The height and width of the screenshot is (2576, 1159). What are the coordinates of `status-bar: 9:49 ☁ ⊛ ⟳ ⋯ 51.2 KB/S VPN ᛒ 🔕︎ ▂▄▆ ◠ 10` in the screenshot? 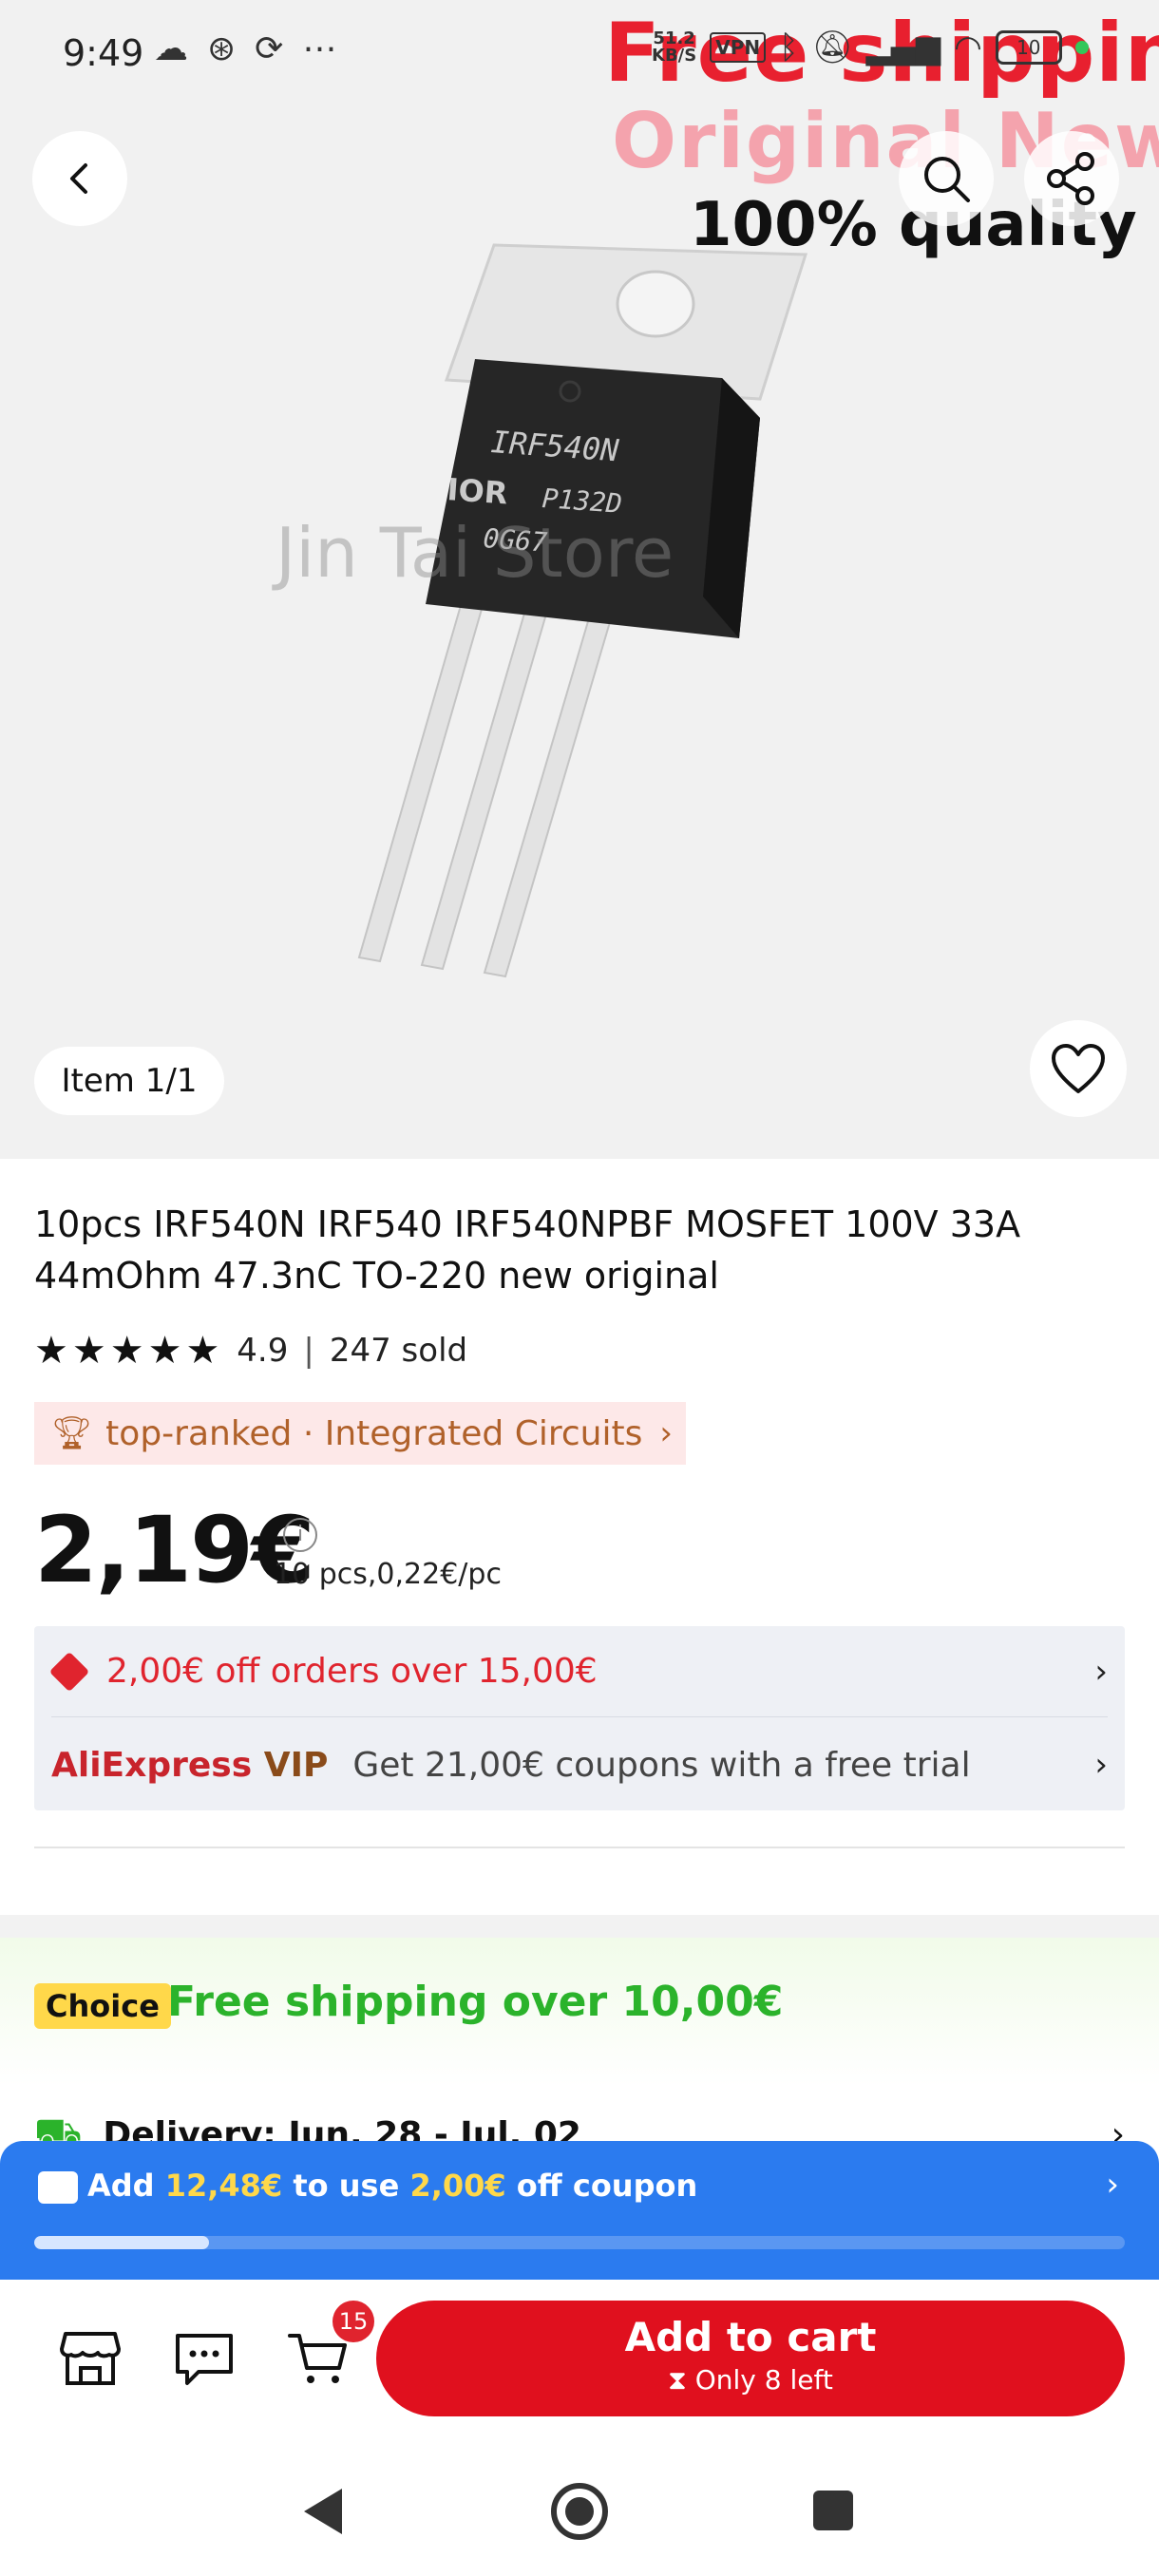 It's located at (579, 52).